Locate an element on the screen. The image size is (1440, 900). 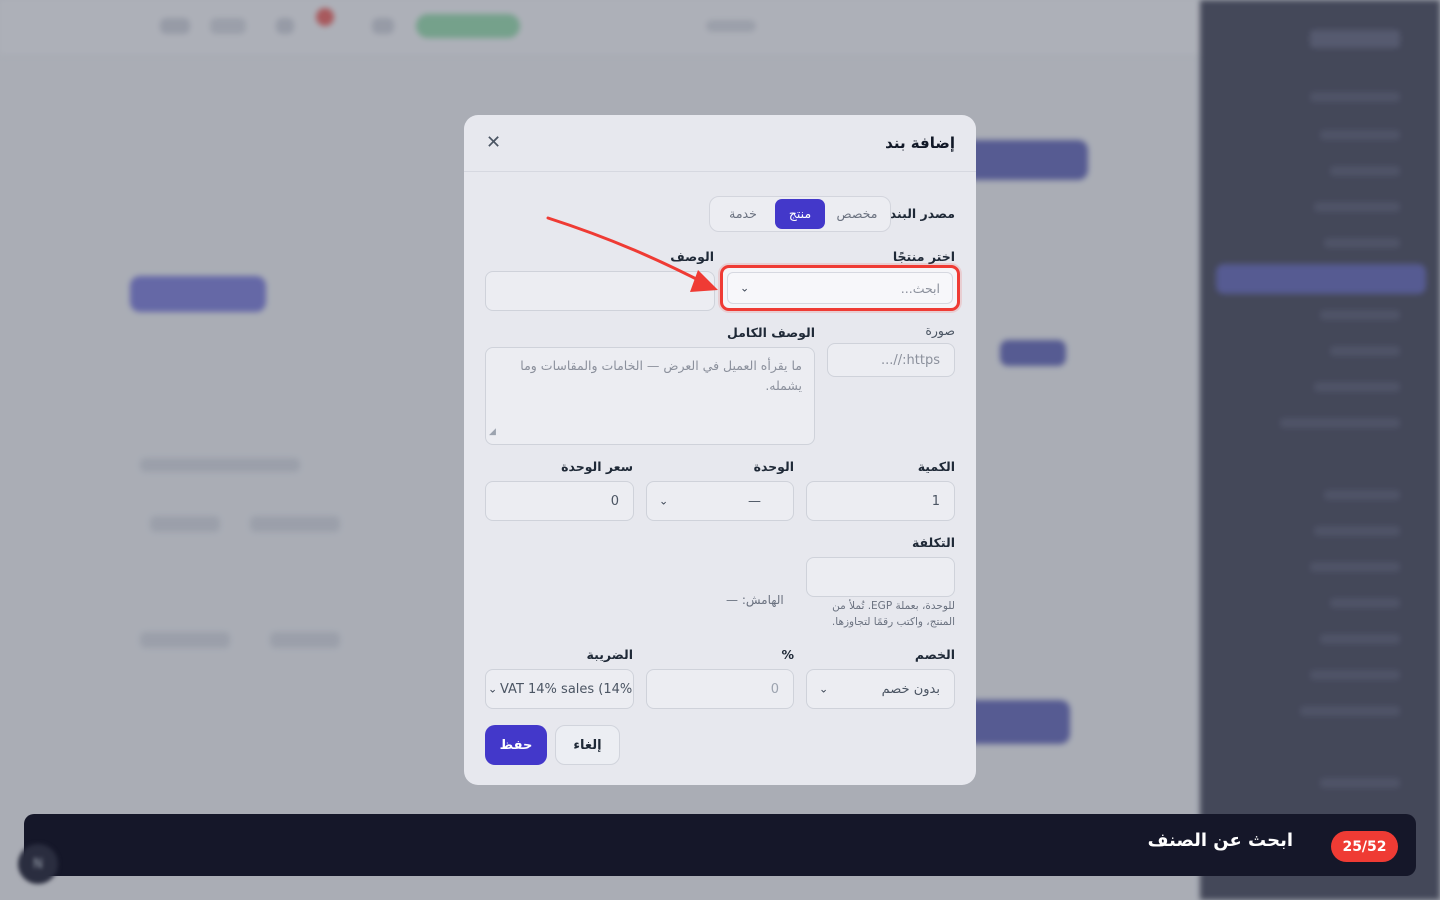
item-source-label: مصدر البند is located at coordinates (922, 213).